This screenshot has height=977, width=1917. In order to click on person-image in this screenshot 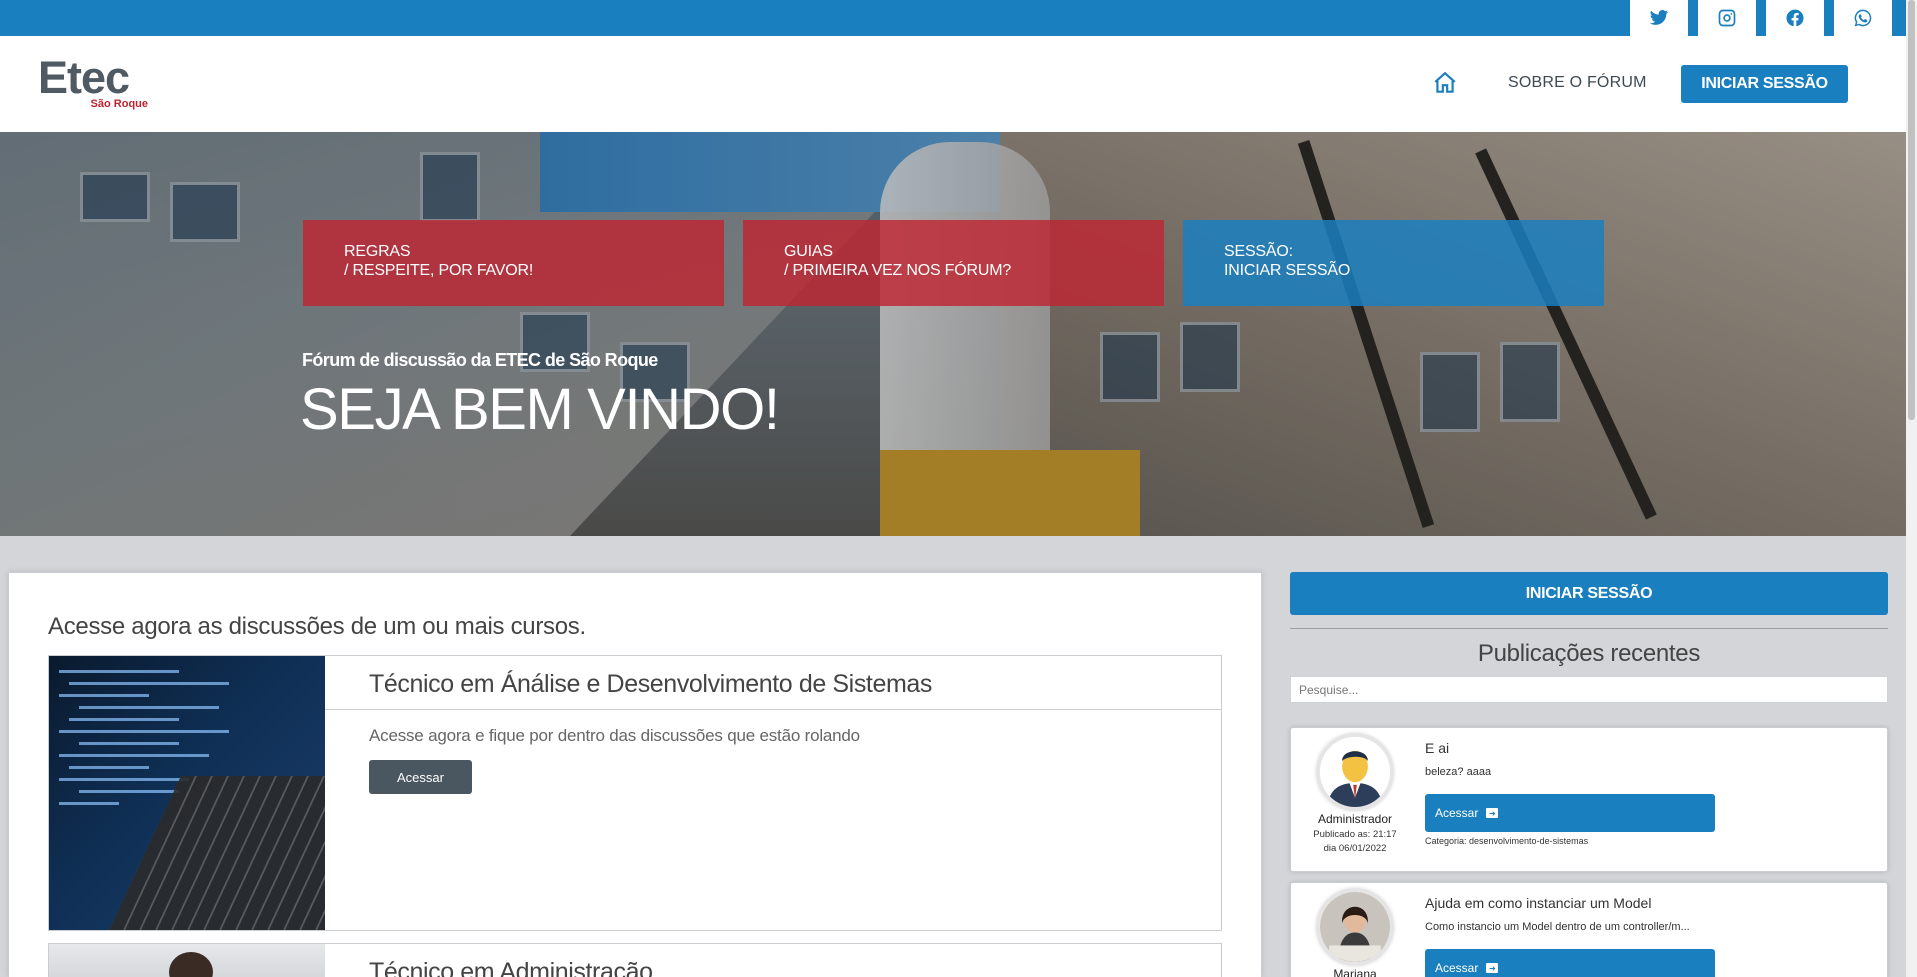, I will do `click(191, 964)`.